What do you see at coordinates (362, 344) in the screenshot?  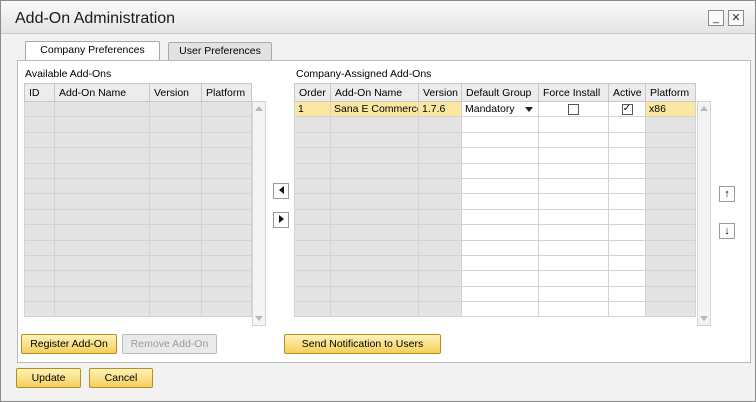 I see `send-notification-button: Send Notification to Users` at bounding box center [362, 344].